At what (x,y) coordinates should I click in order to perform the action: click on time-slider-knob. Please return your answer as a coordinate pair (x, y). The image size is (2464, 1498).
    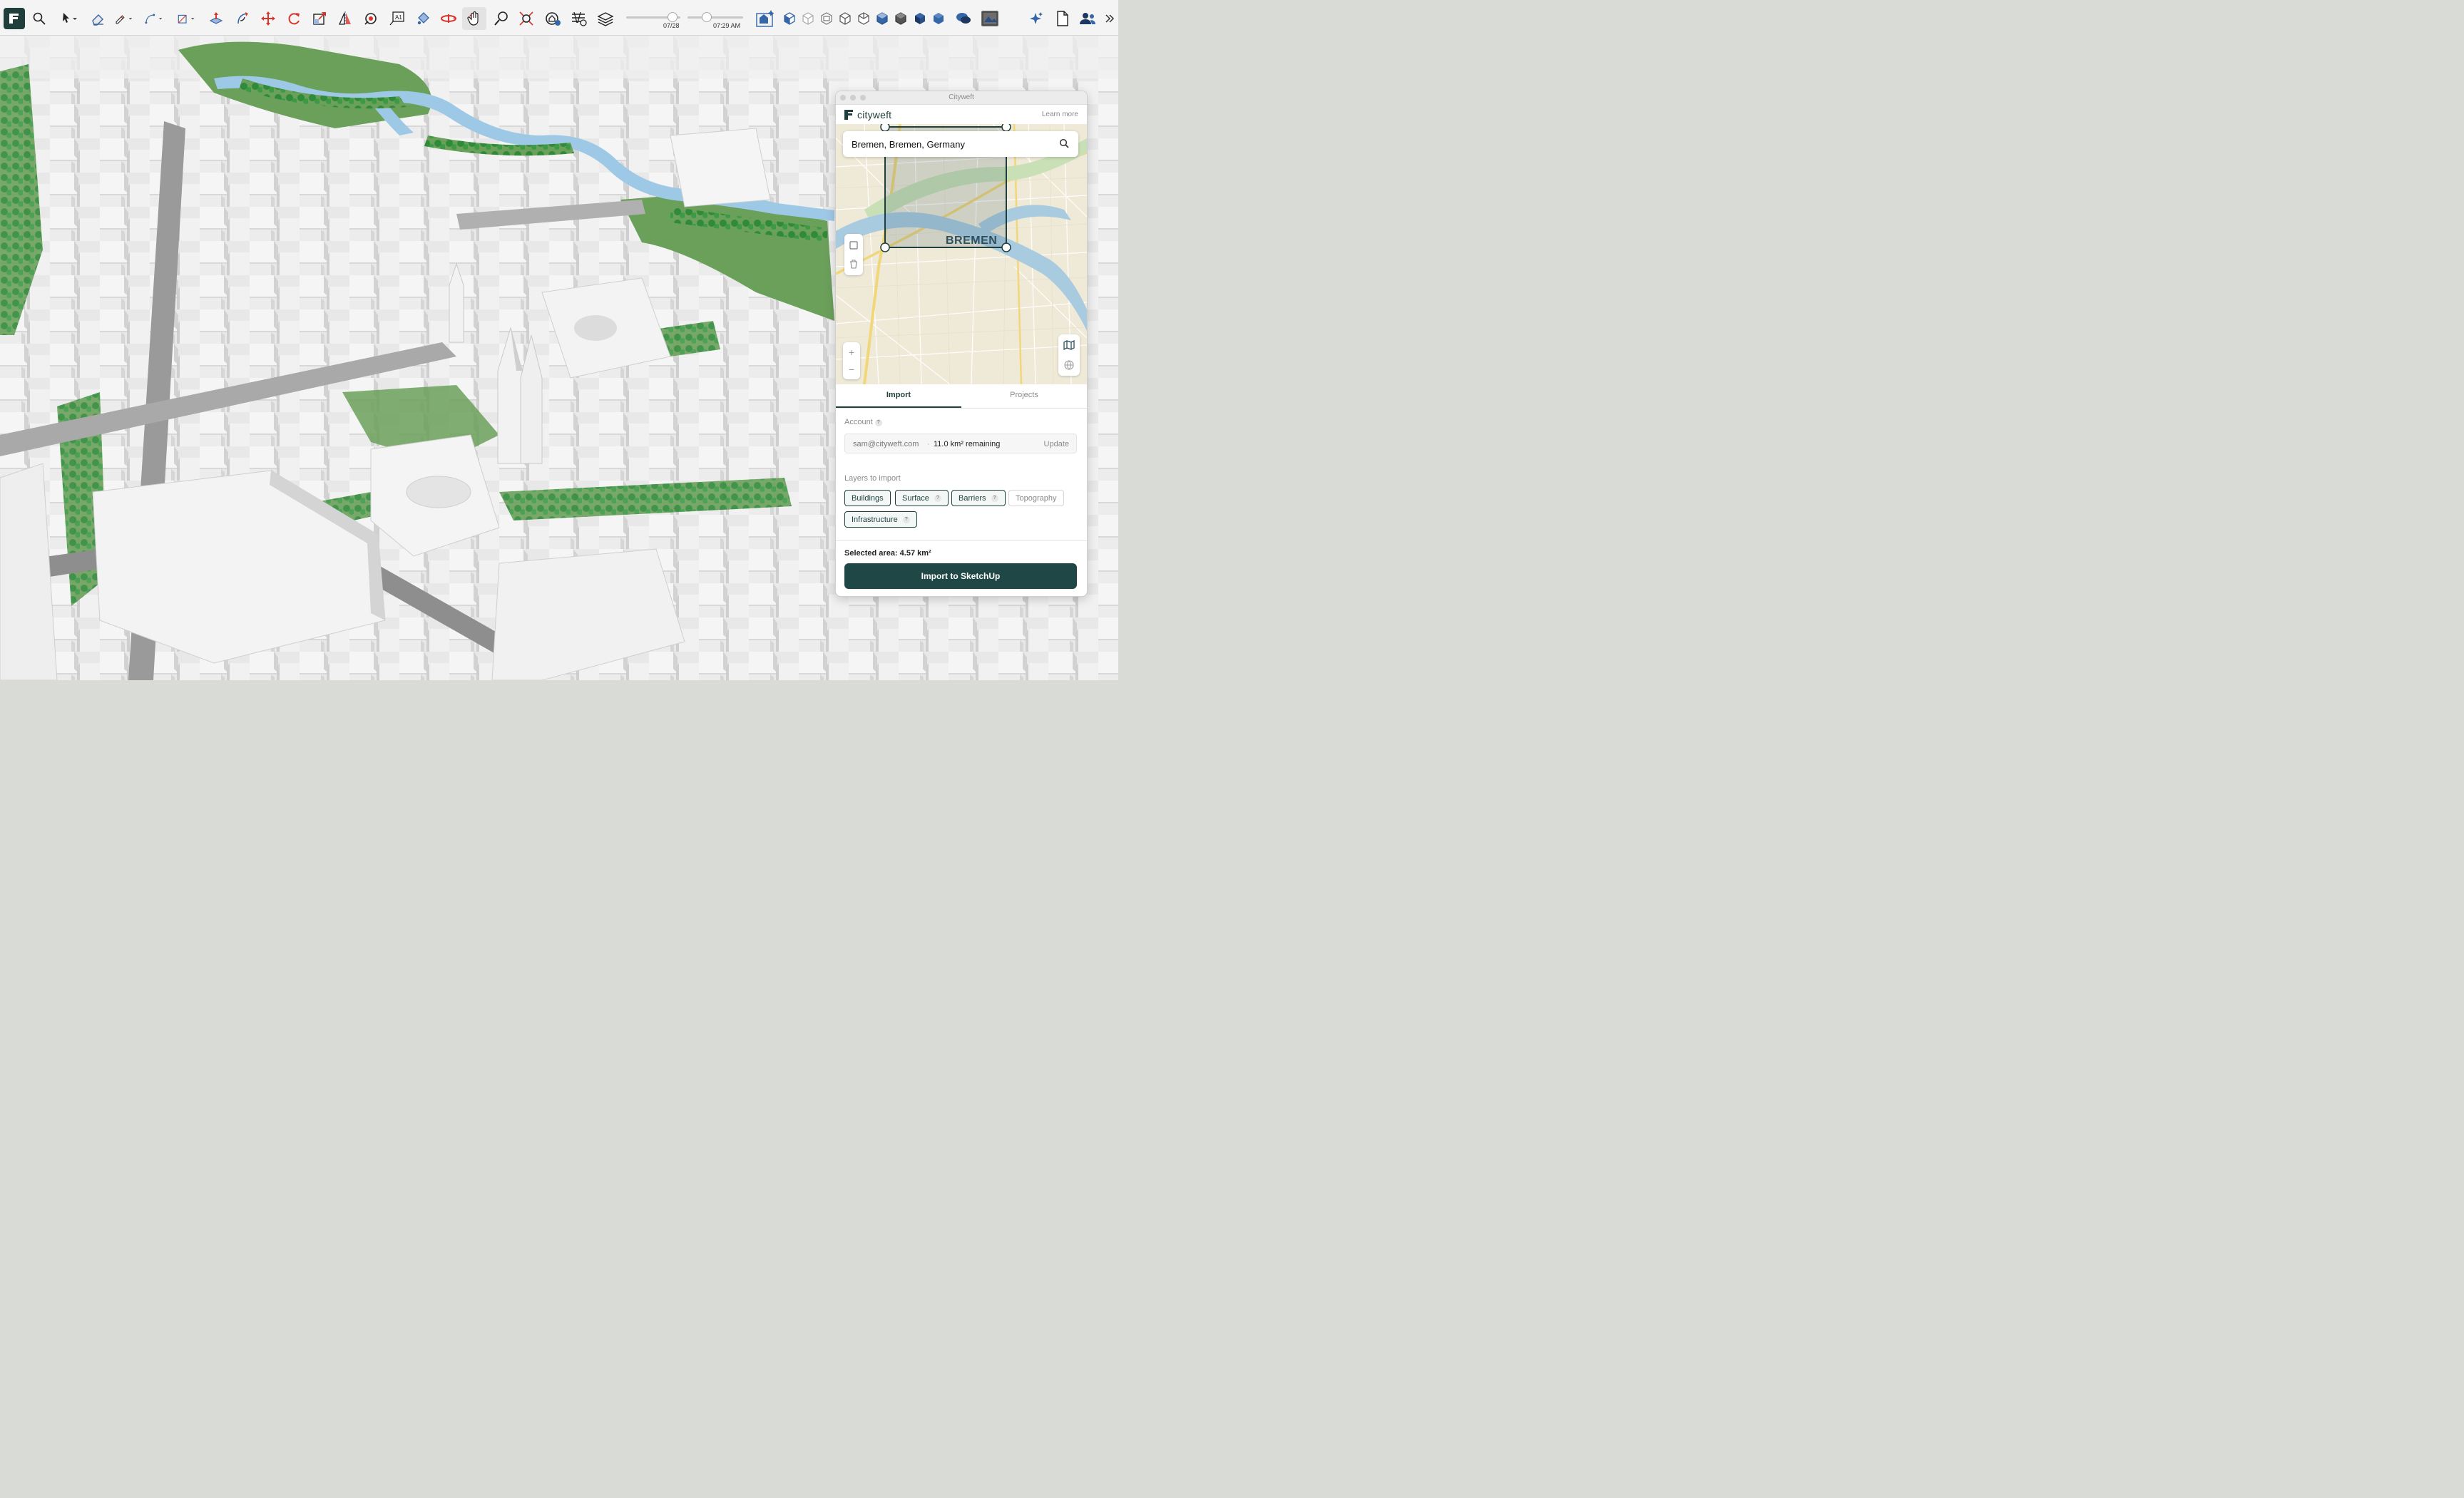
    Looking at the image, I should click on (673, 17).